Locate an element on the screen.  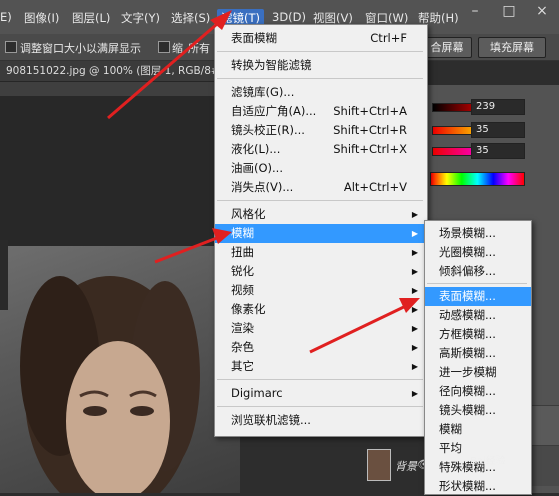
color-panel: 239 35 35 is located at coordinates (492, 145).